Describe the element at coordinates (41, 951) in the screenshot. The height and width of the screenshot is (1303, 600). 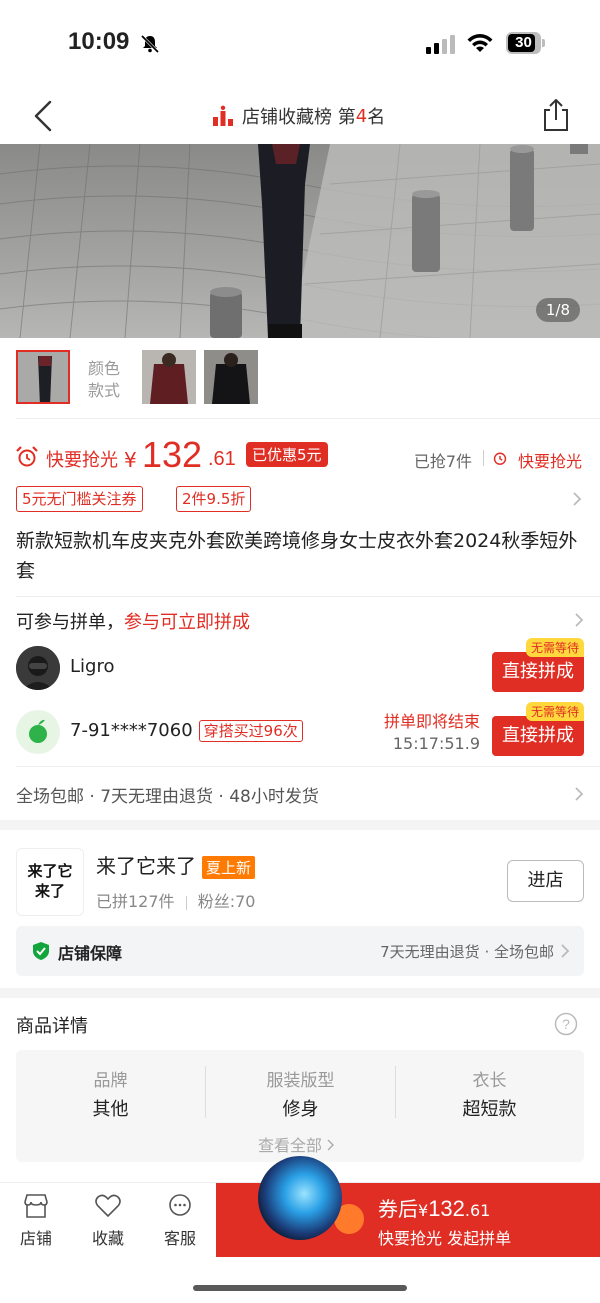
I see `shield-check-icon` at that location.